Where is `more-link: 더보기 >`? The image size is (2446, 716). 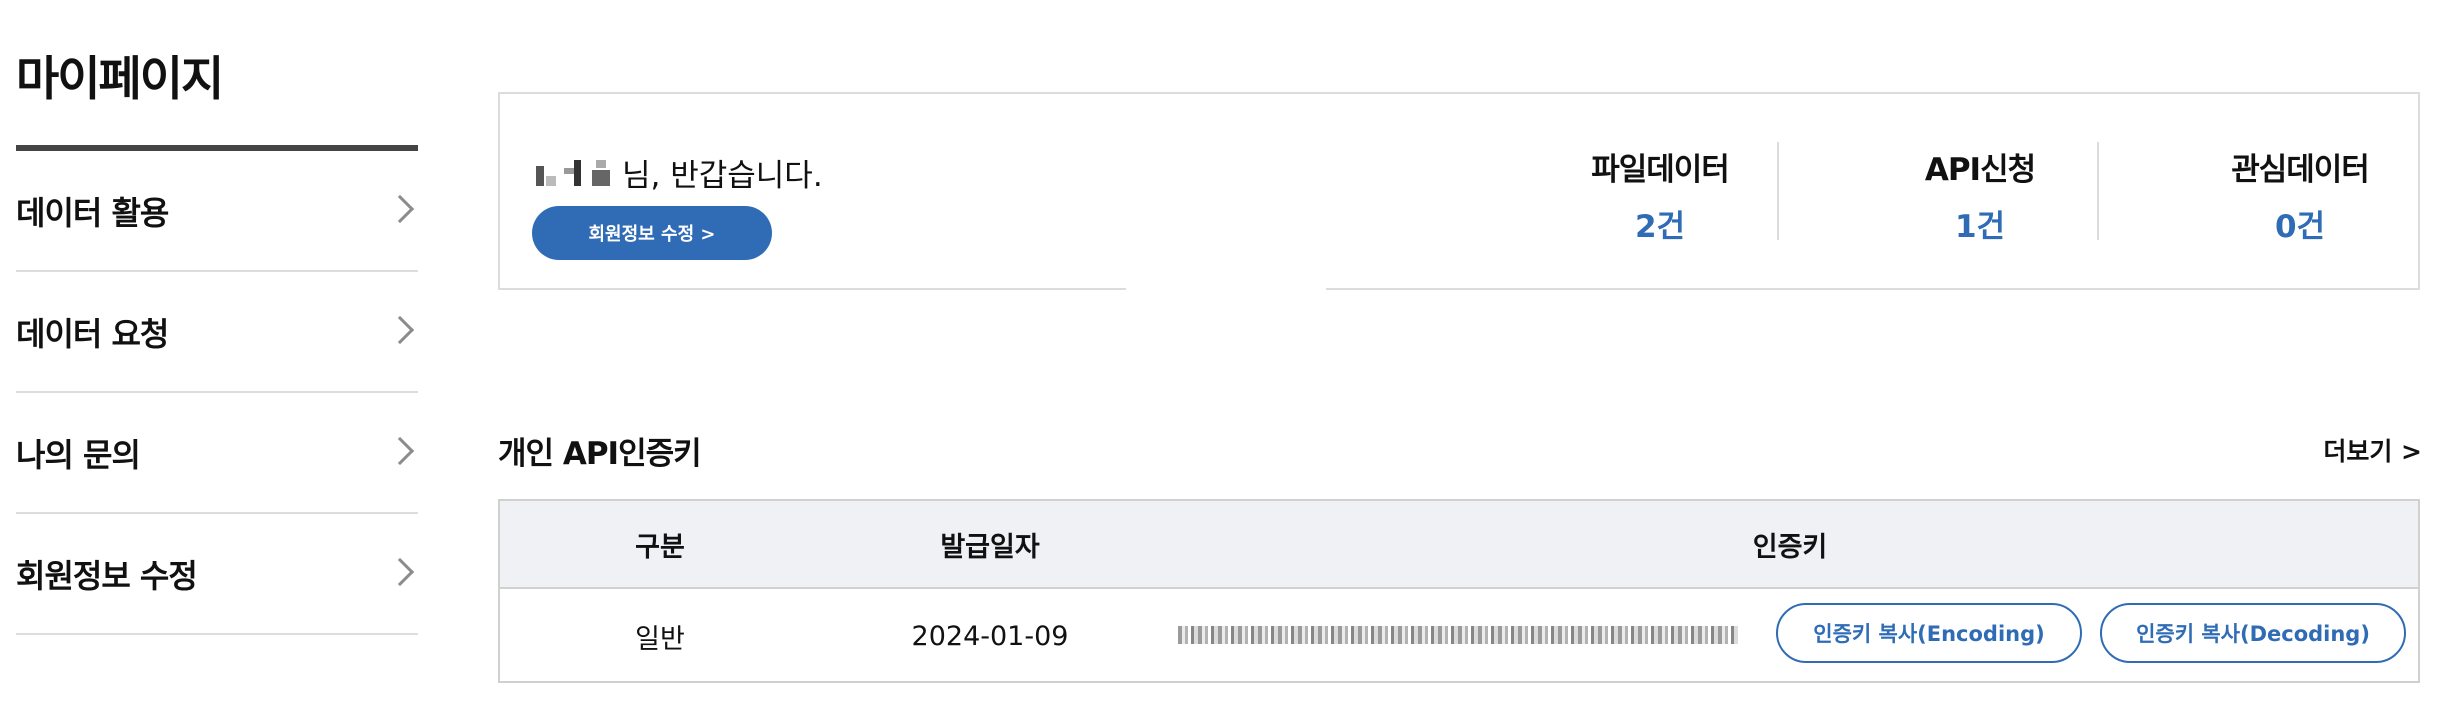 more-link: 더보기 > is located at coordinates (2372, 450).